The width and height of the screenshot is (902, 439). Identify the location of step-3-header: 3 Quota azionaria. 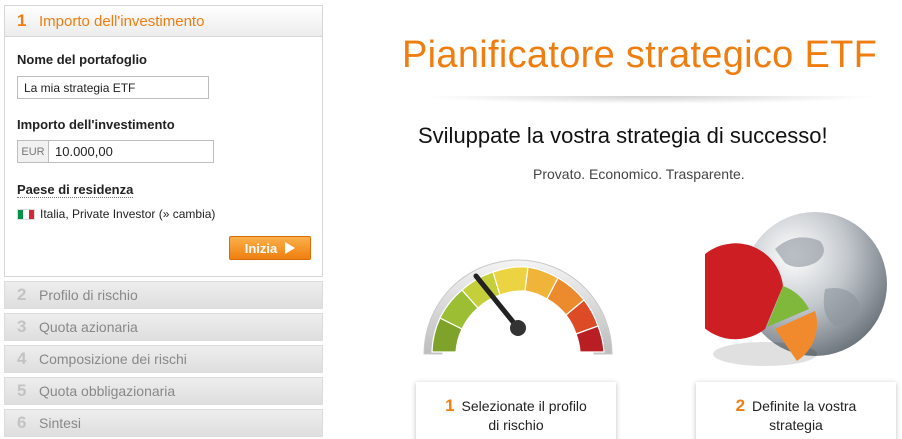
(163, 327).